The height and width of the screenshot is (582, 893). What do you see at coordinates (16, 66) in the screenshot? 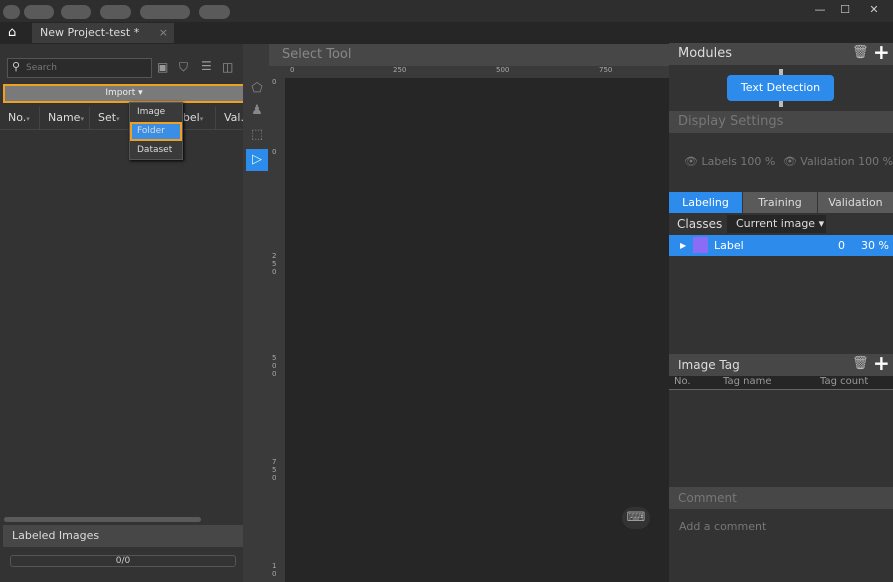
I see `search-icon: ⚲` at bounding box center [16, 66].